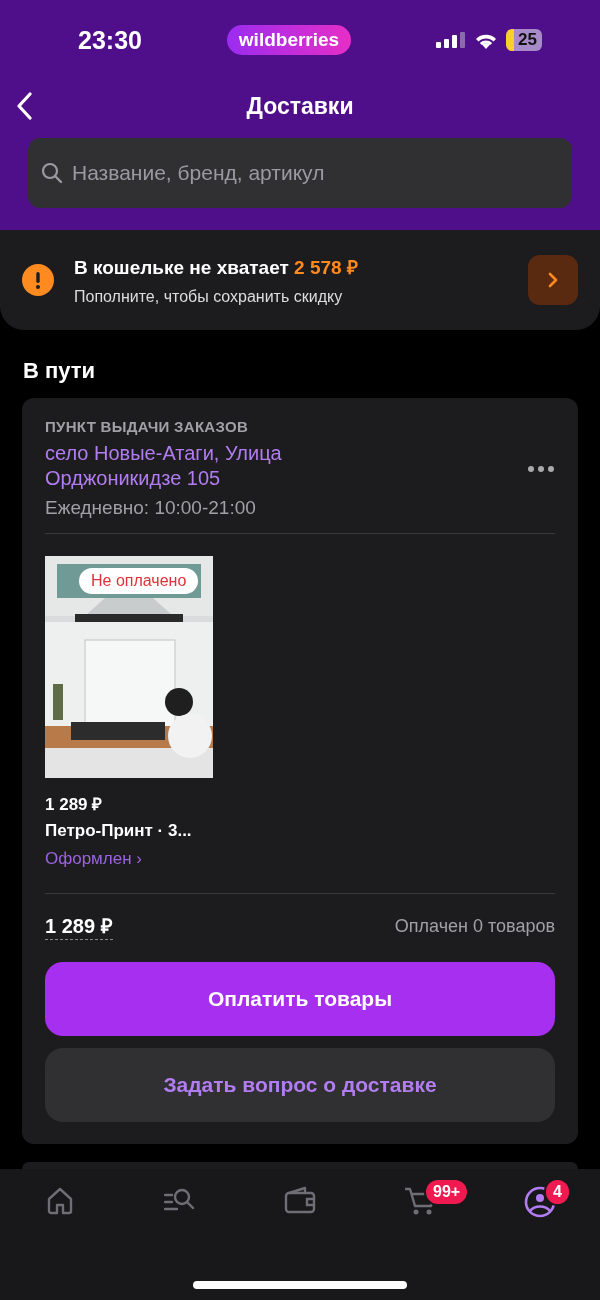 Image resolution: width=600 pixels, height=1300 pixels. Describe the element at coordinates (147, 426) in the screenshot. I see `pickup-label: ПУНКТ ВЫДАЧИ ЗАКАЗОВ` at that location.